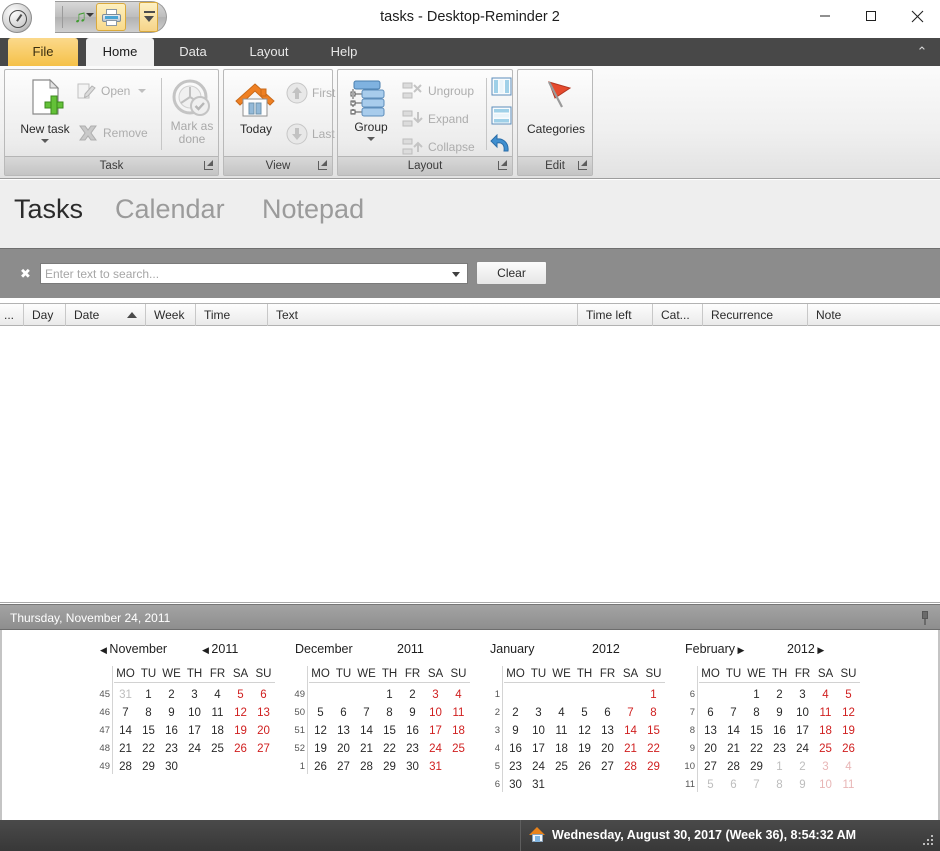 This screenshot has height=851, width=940. I want to click on open-button: Open, so click(112, 91).